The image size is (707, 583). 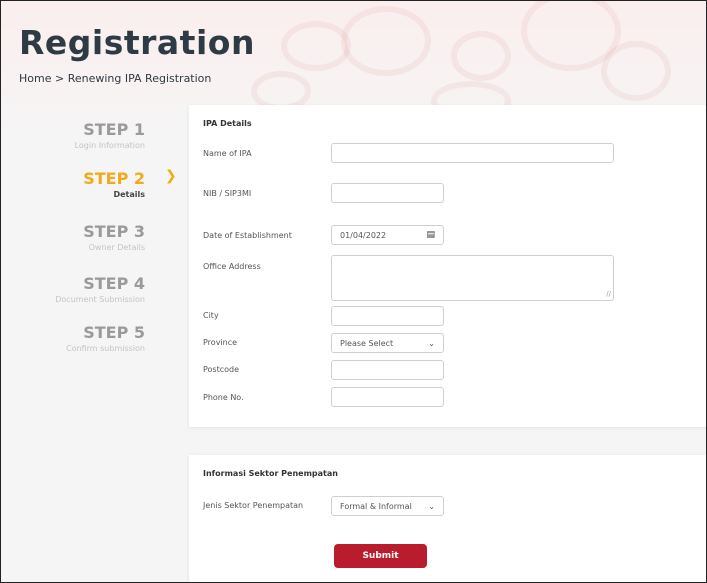 What do you see at coordinates (137, 42) in the screenshot?
I see `page-title: Registration` at bounding box center [137, 42].